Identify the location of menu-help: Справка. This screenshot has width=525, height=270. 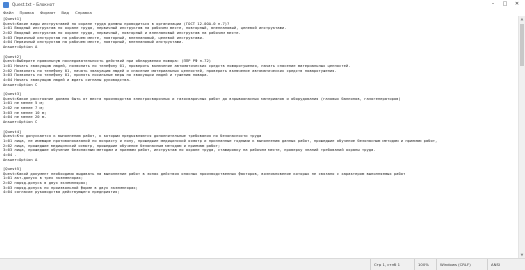
(83, 12).